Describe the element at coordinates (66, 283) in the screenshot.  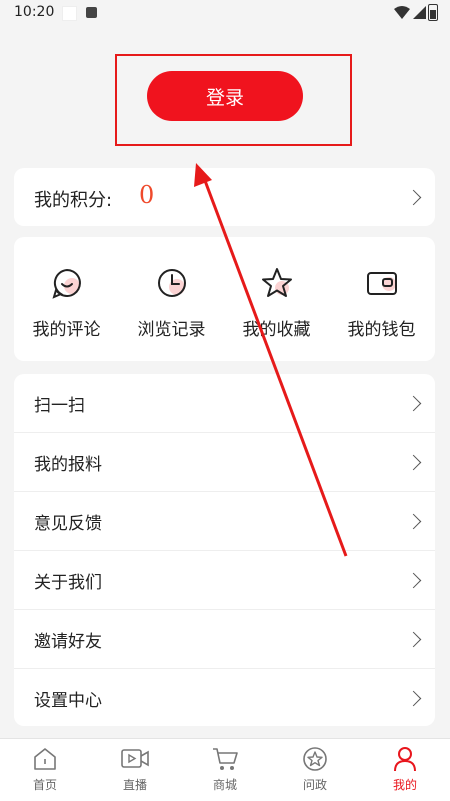
I see `comment-icon` at that location.